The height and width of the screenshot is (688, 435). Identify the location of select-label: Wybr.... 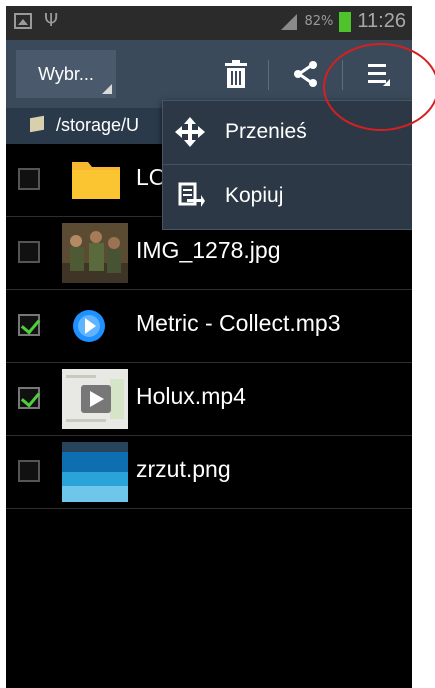
(66, 73).